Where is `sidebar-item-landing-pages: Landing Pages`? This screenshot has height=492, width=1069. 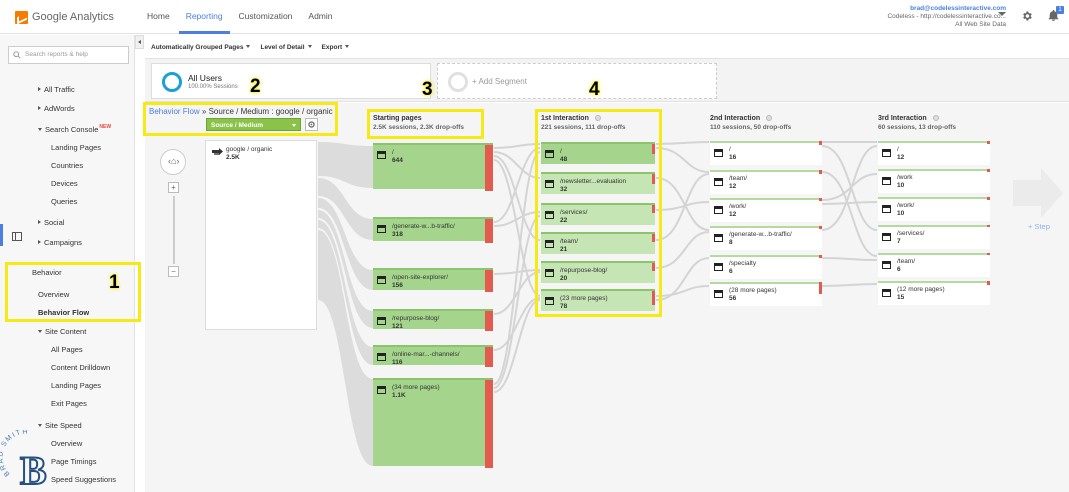
sidebar-item-landing-pages: Landing Pages is located at coordinates (76, 147).